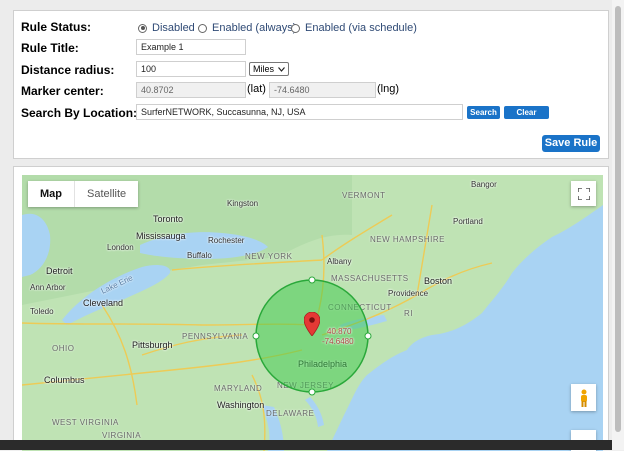 The image size is (624, 451). I want to click on clear-area-button: Clear Area, so click(526, 118).